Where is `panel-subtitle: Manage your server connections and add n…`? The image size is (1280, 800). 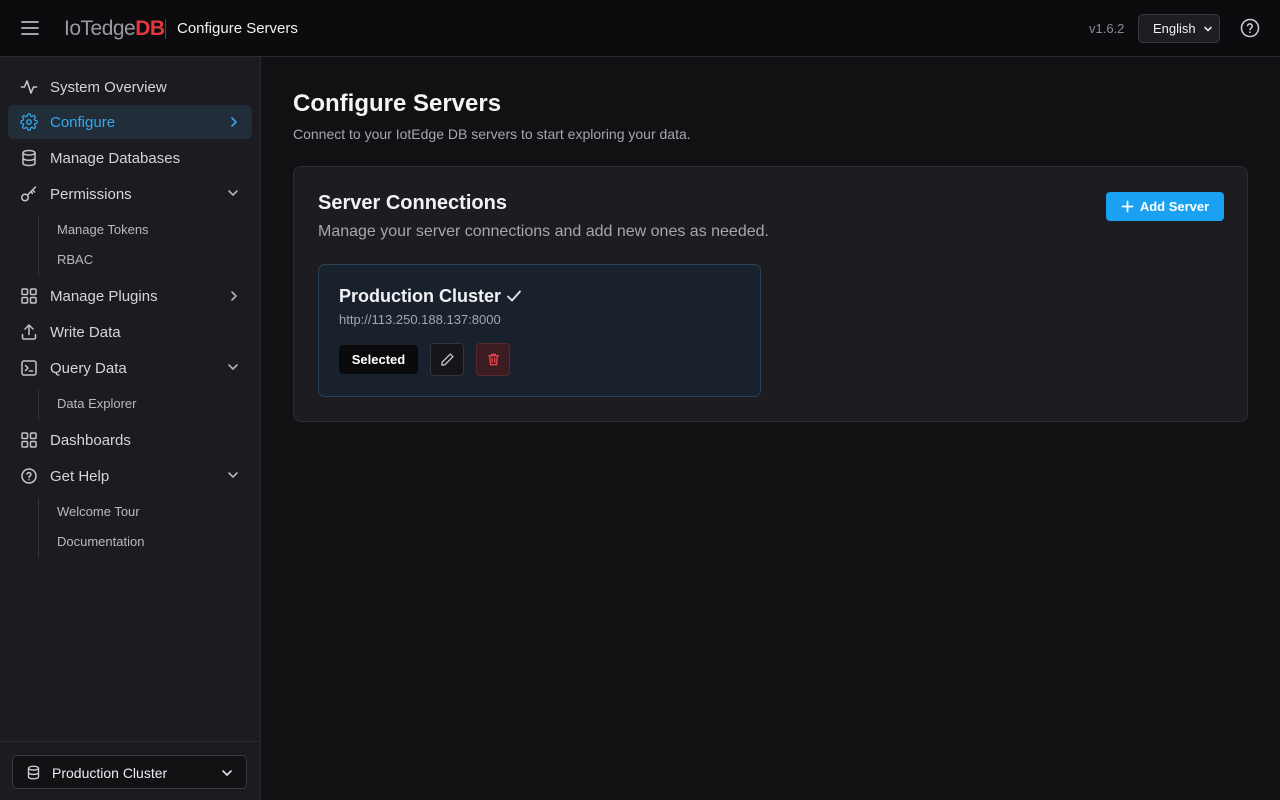 panel-subtitle: Manage your server connections and add n… is located at coordinates (543, 231).